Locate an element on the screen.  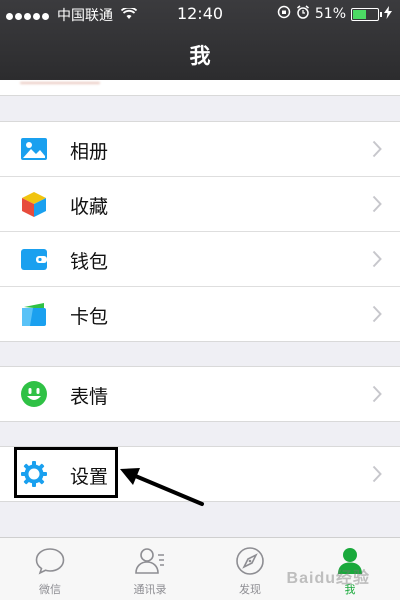
photo-album-icon is located at coordinates (34, 149).